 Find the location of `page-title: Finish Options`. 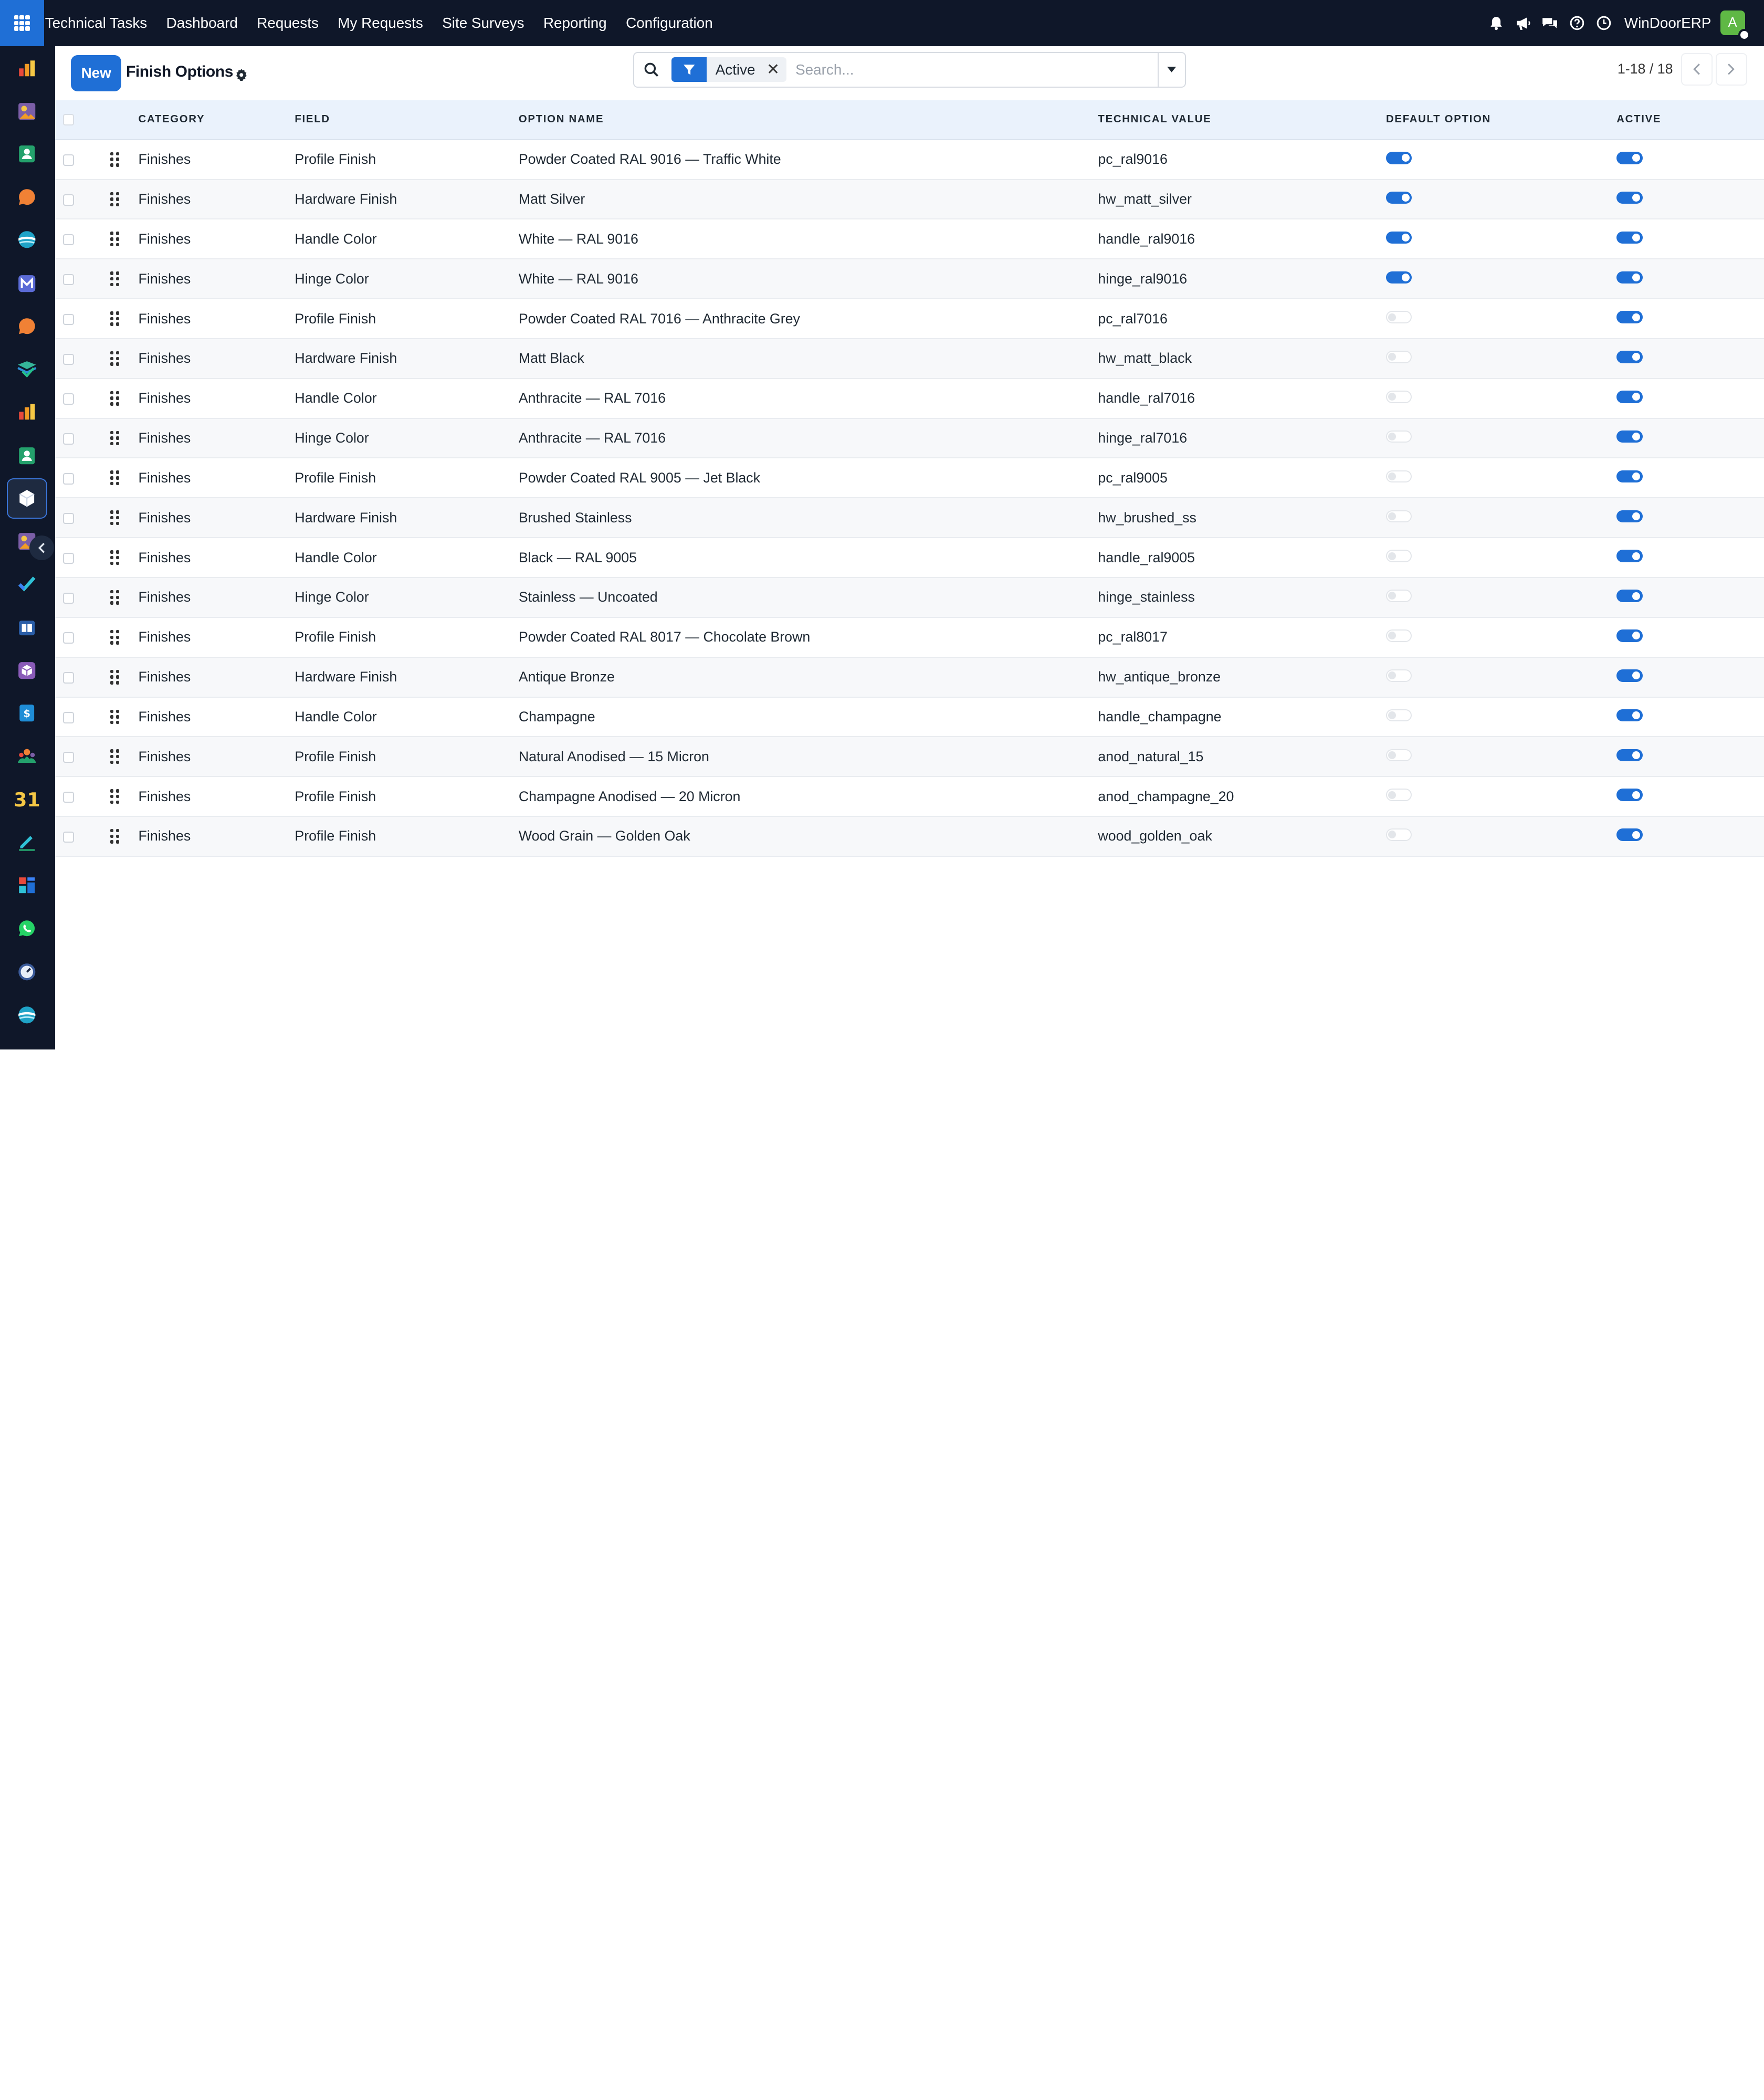

page-title: Finish Options is located at coordinates (179, 72).